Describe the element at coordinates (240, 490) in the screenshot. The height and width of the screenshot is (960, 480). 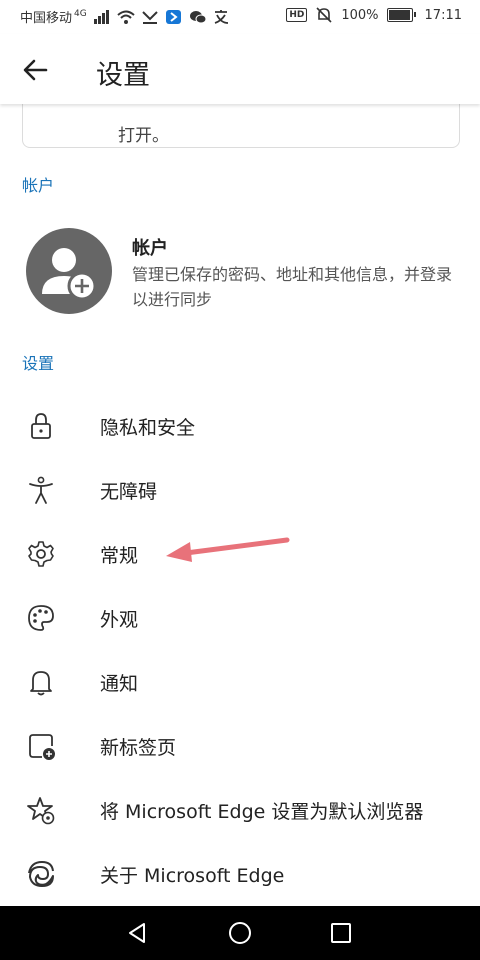
I see `setting-accessibility: 无障碍` at that location.